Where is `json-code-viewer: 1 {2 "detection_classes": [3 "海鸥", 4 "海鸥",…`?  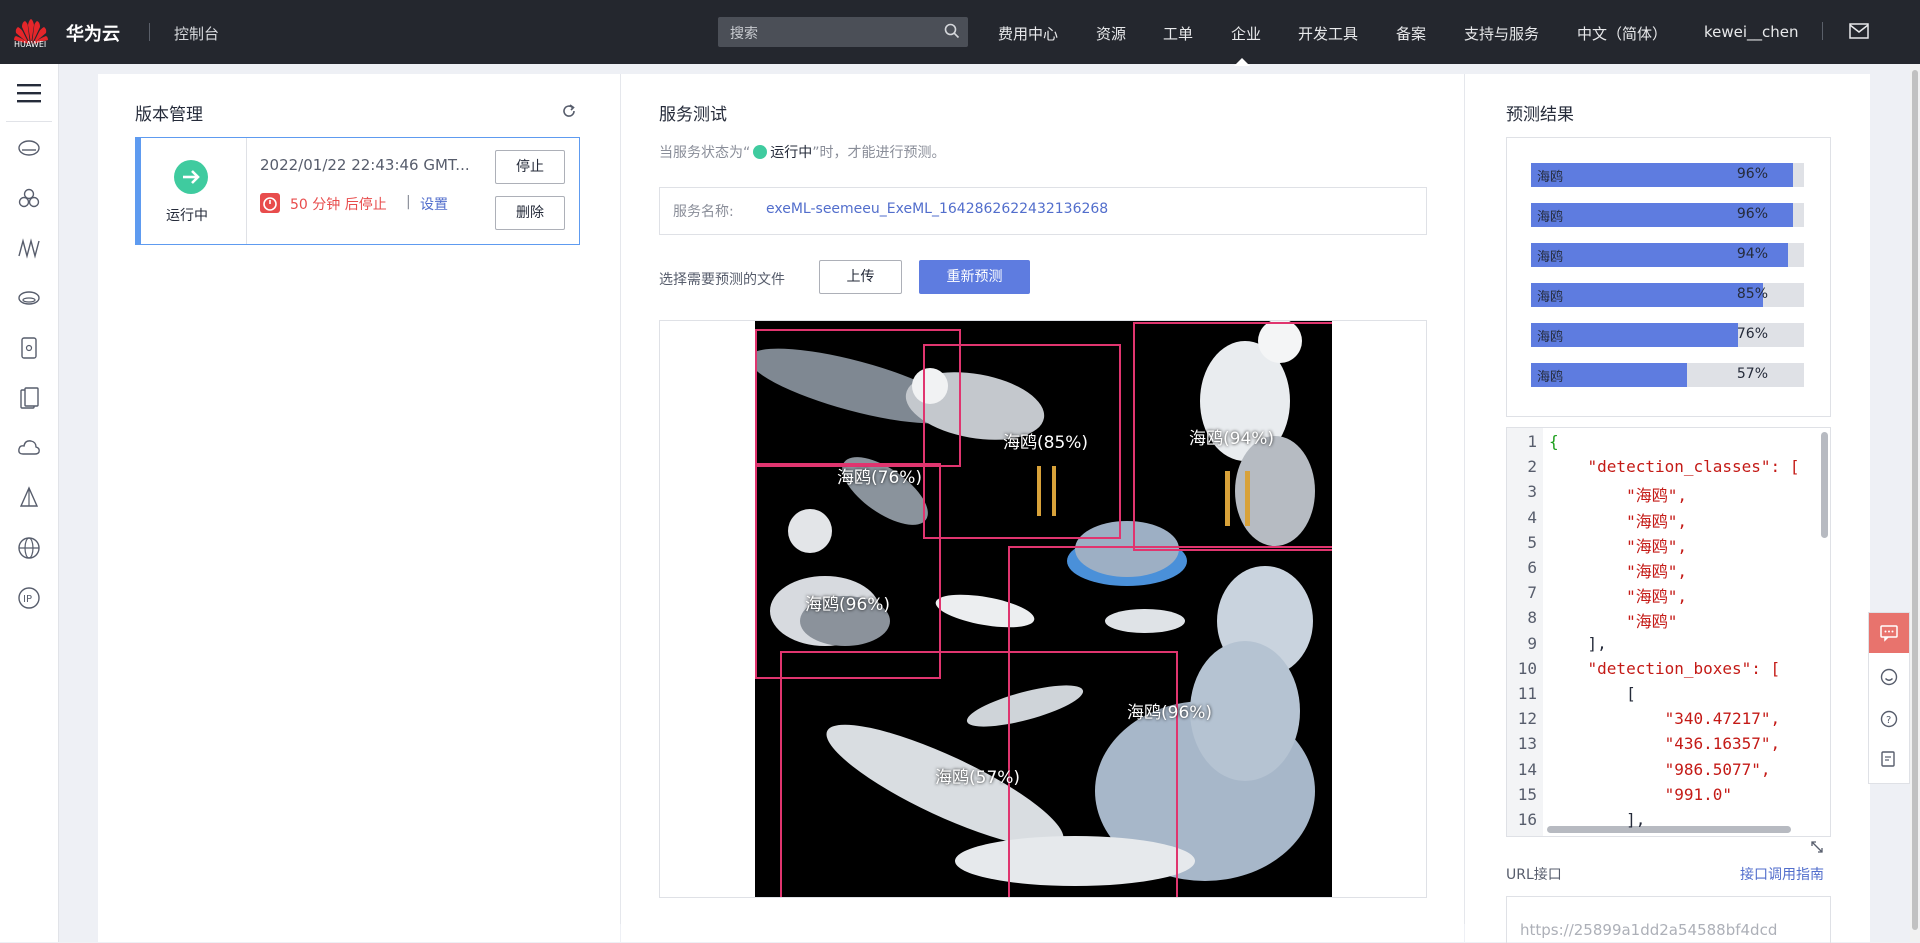 json-code-viewer: 1 {2 "detection_classes": [3 "海鸥", 4 "海鸥",… is located at coordinates (1668, 632).